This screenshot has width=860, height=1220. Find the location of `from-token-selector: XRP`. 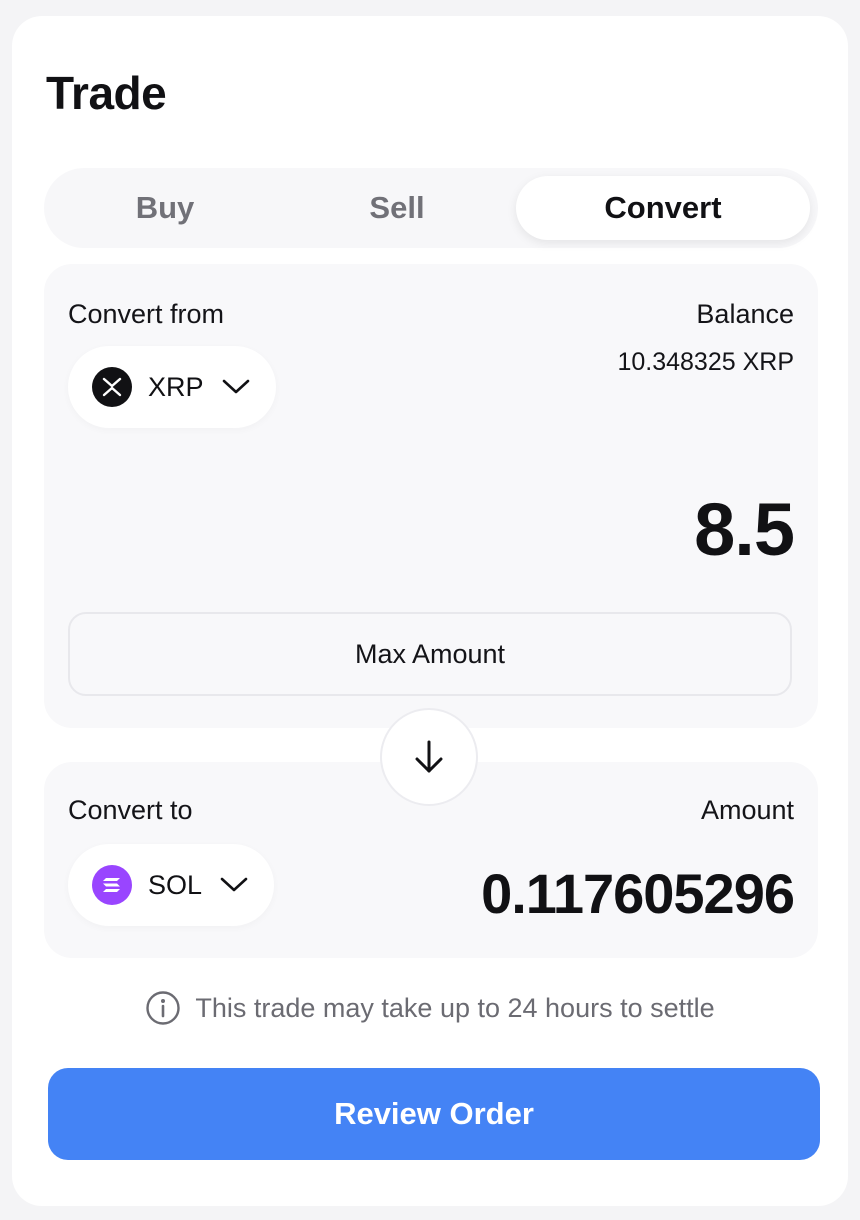

from-token-selector: XRP is located at coordinates (172, 387).